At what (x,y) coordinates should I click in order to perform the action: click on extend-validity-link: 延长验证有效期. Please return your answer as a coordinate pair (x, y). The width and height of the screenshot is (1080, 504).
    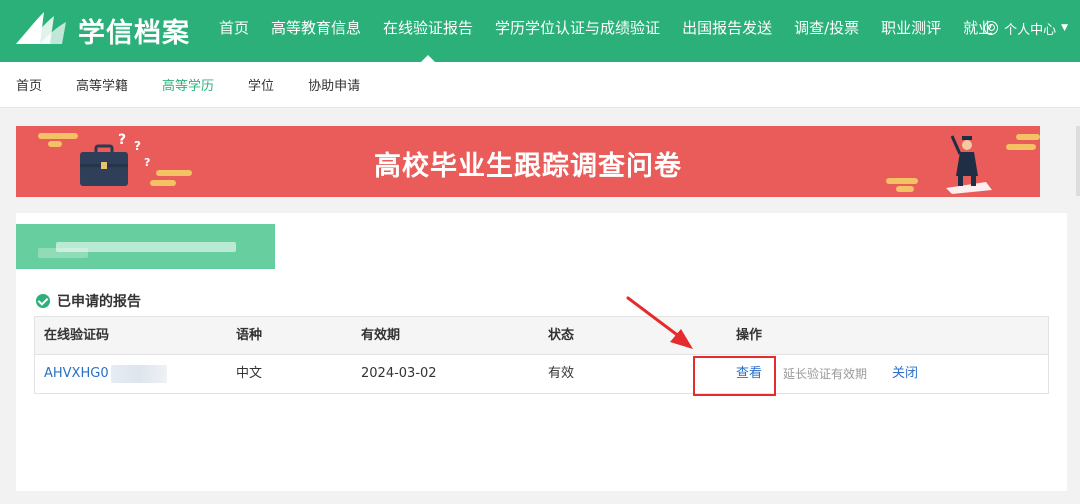
    Looking at the image, I should click on (825, 374).